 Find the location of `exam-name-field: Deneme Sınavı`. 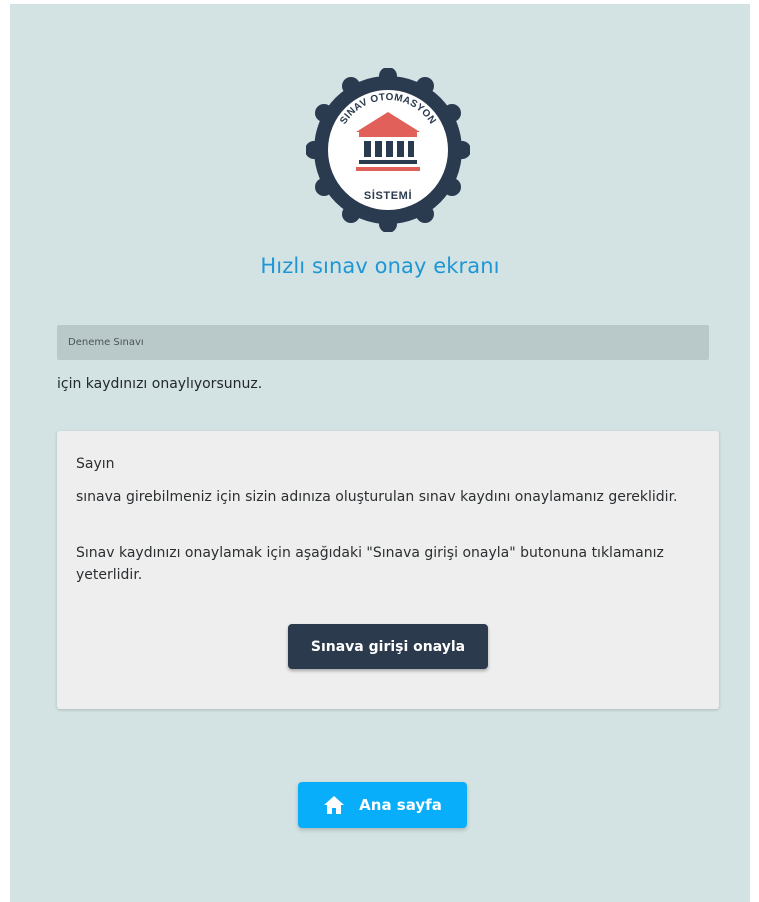

exam-name-field: Deneme Sınavı is located at coordinates (383, 342).